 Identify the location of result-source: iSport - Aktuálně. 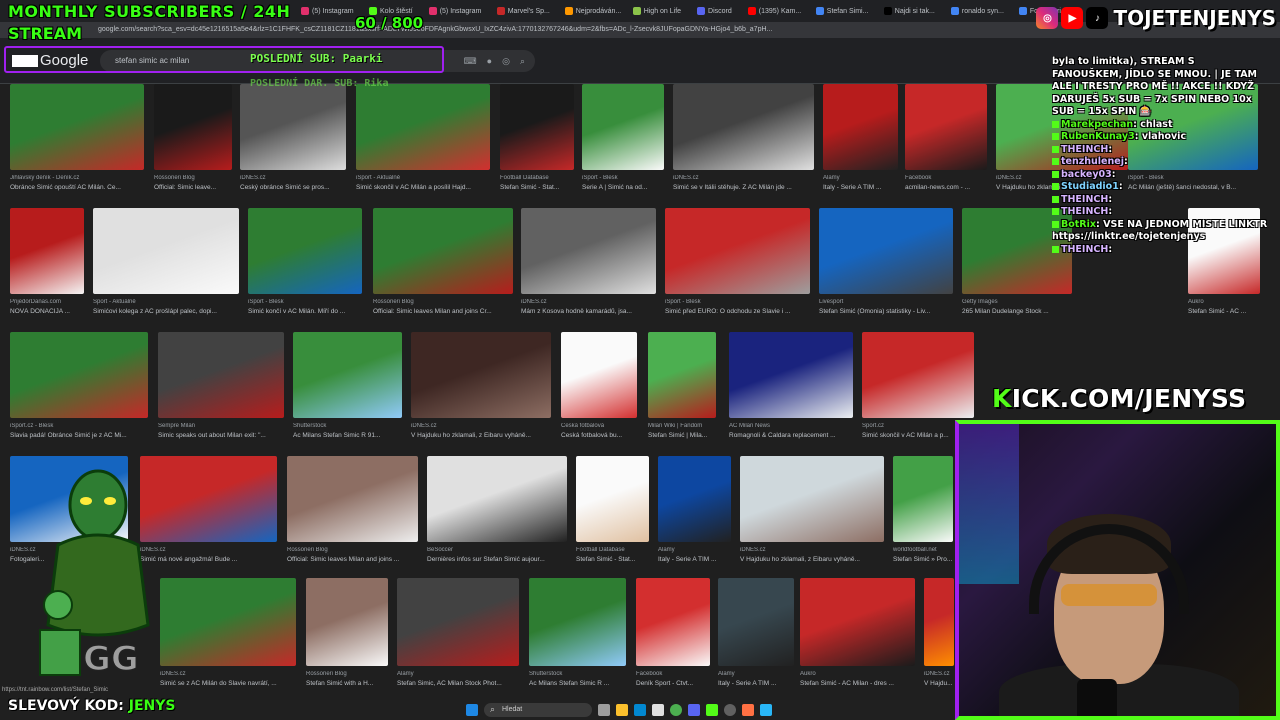
(423, 178).